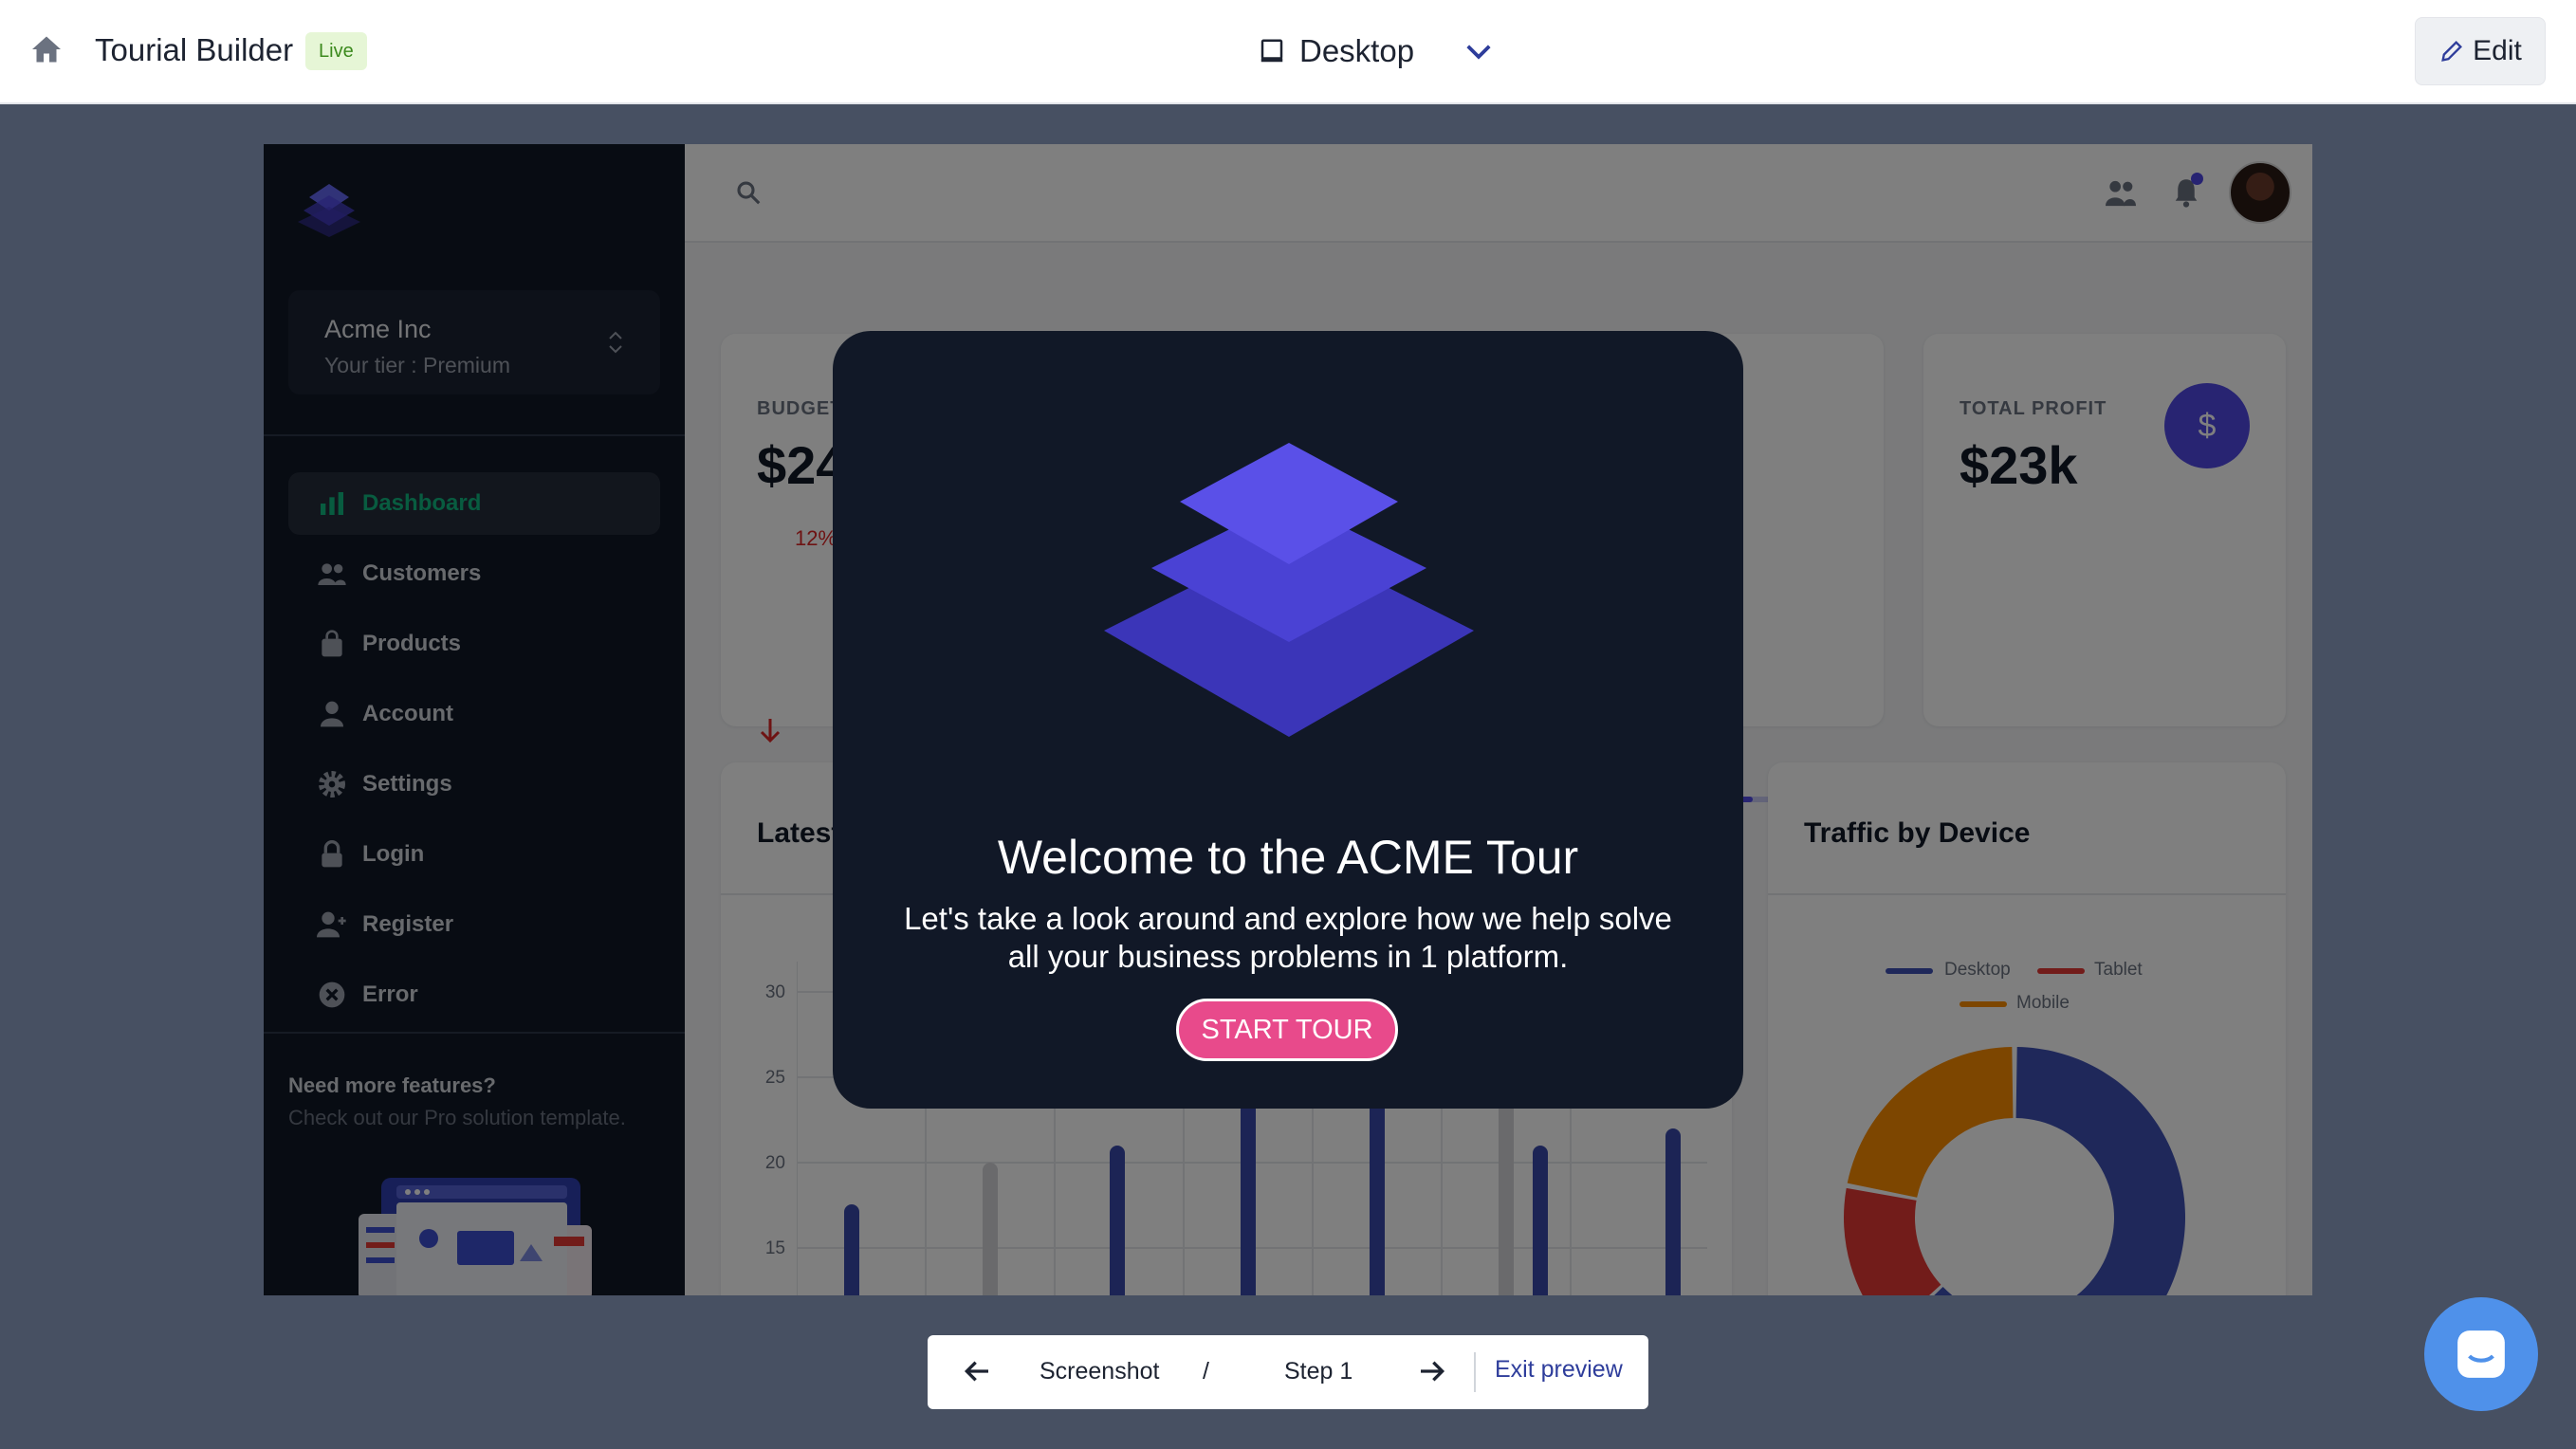 The image size is (2576, 1449). I want to click on home-icon, so click(46, 49).